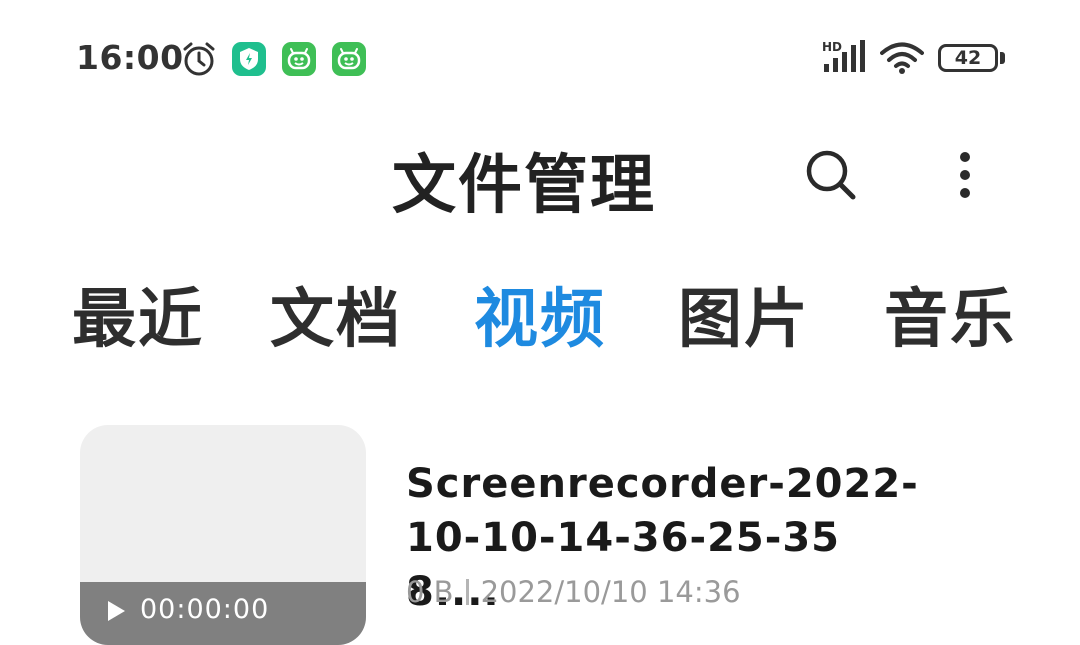  What do you see at coordinates (950, 314) in the screenshot?
I see `tab-music: 音乐` at bounding box center [950, 314].